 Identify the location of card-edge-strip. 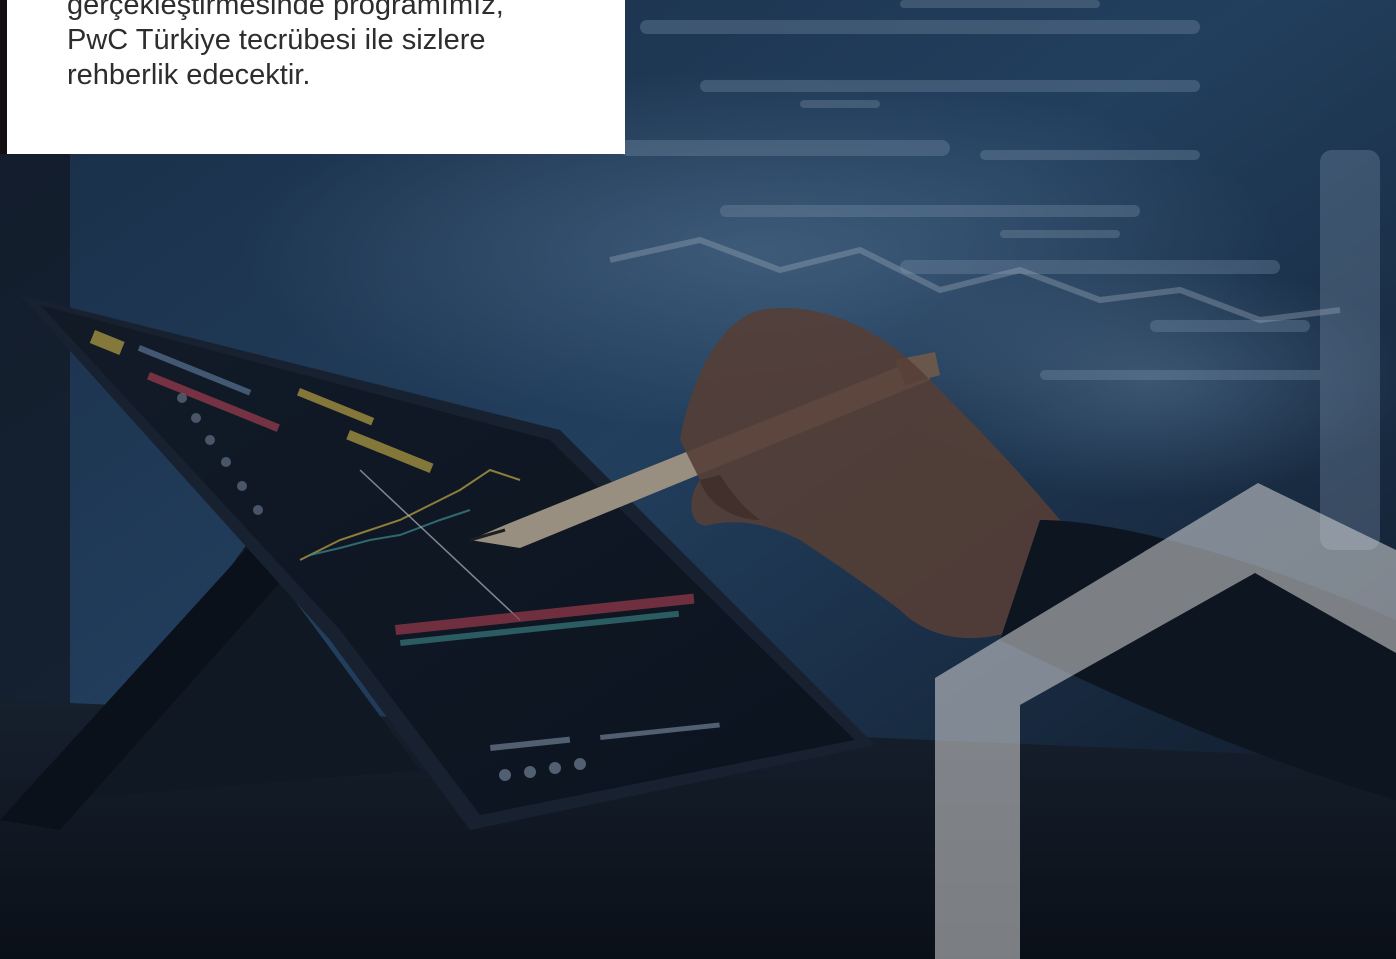
(3, 77).